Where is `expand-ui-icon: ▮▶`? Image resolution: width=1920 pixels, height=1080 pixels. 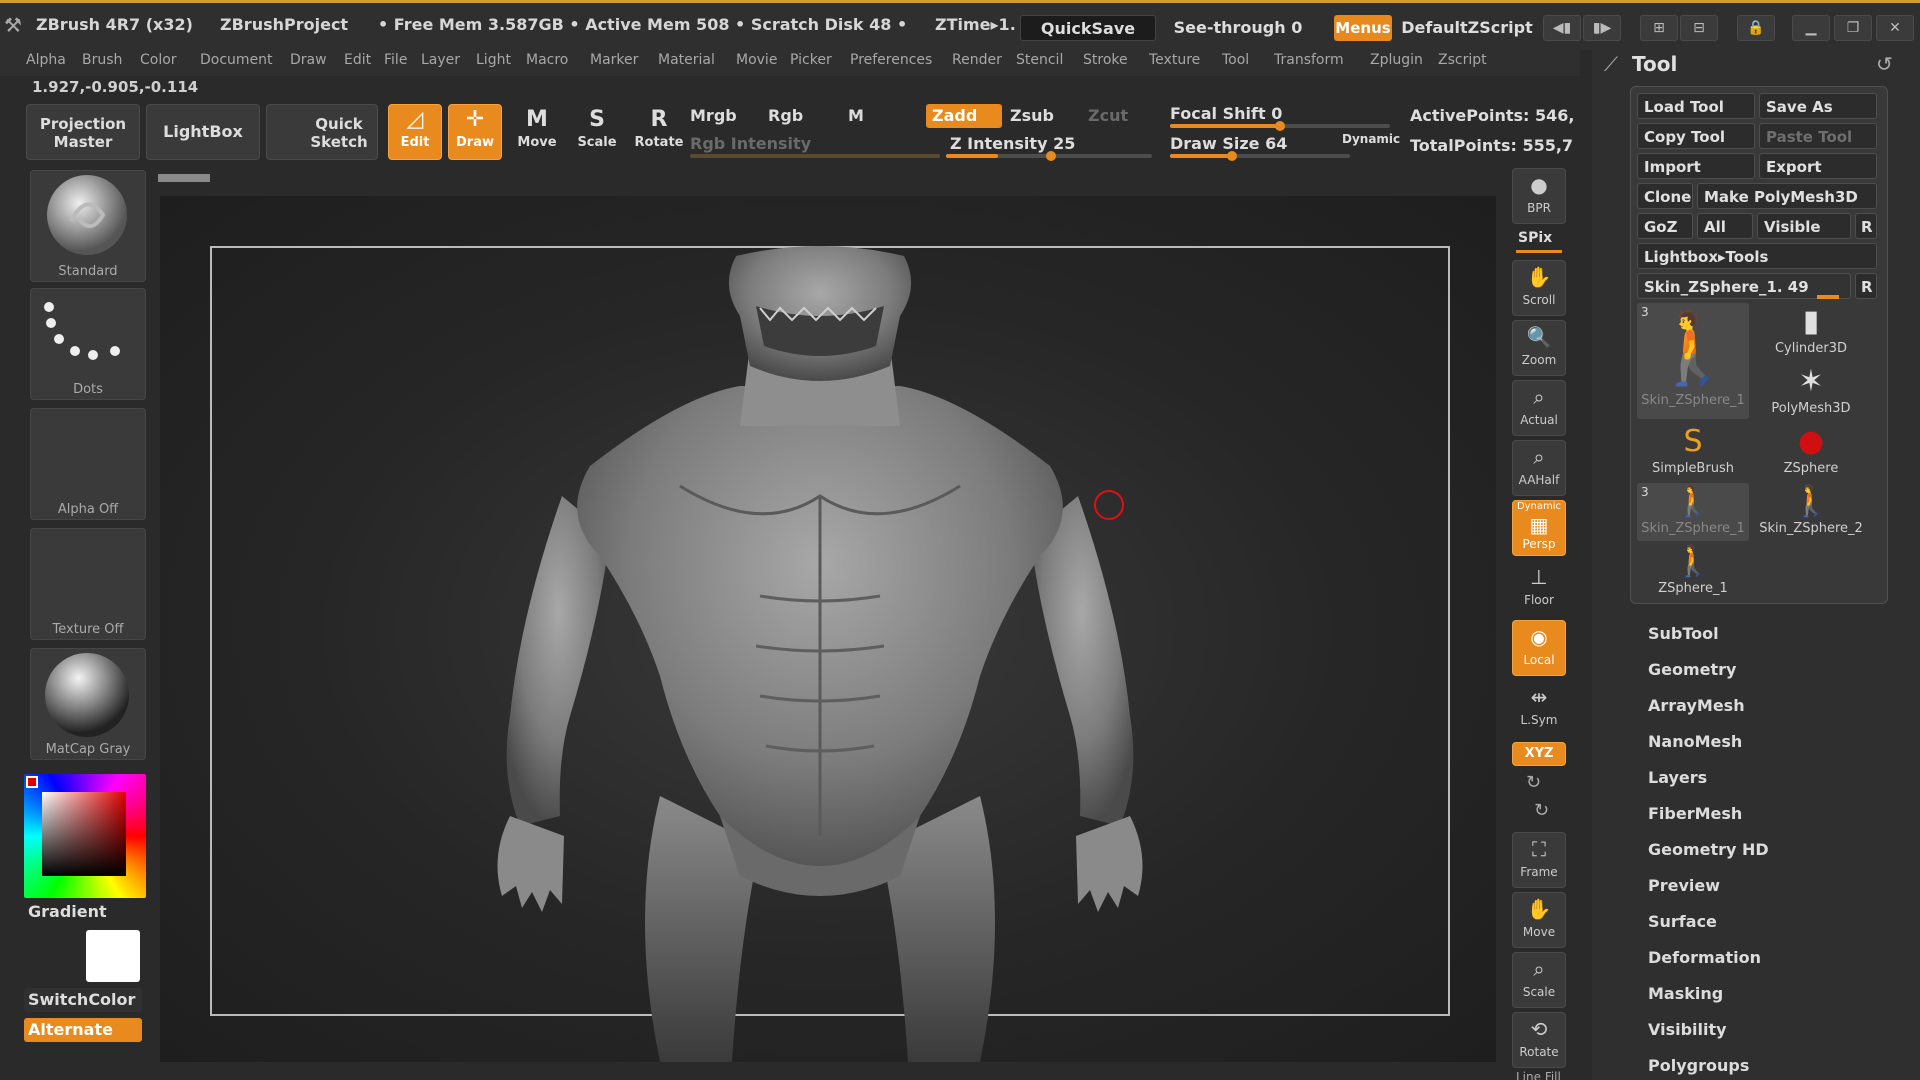 expand-ui-icon: ▮▶ is located at coordinates (1602, 28).